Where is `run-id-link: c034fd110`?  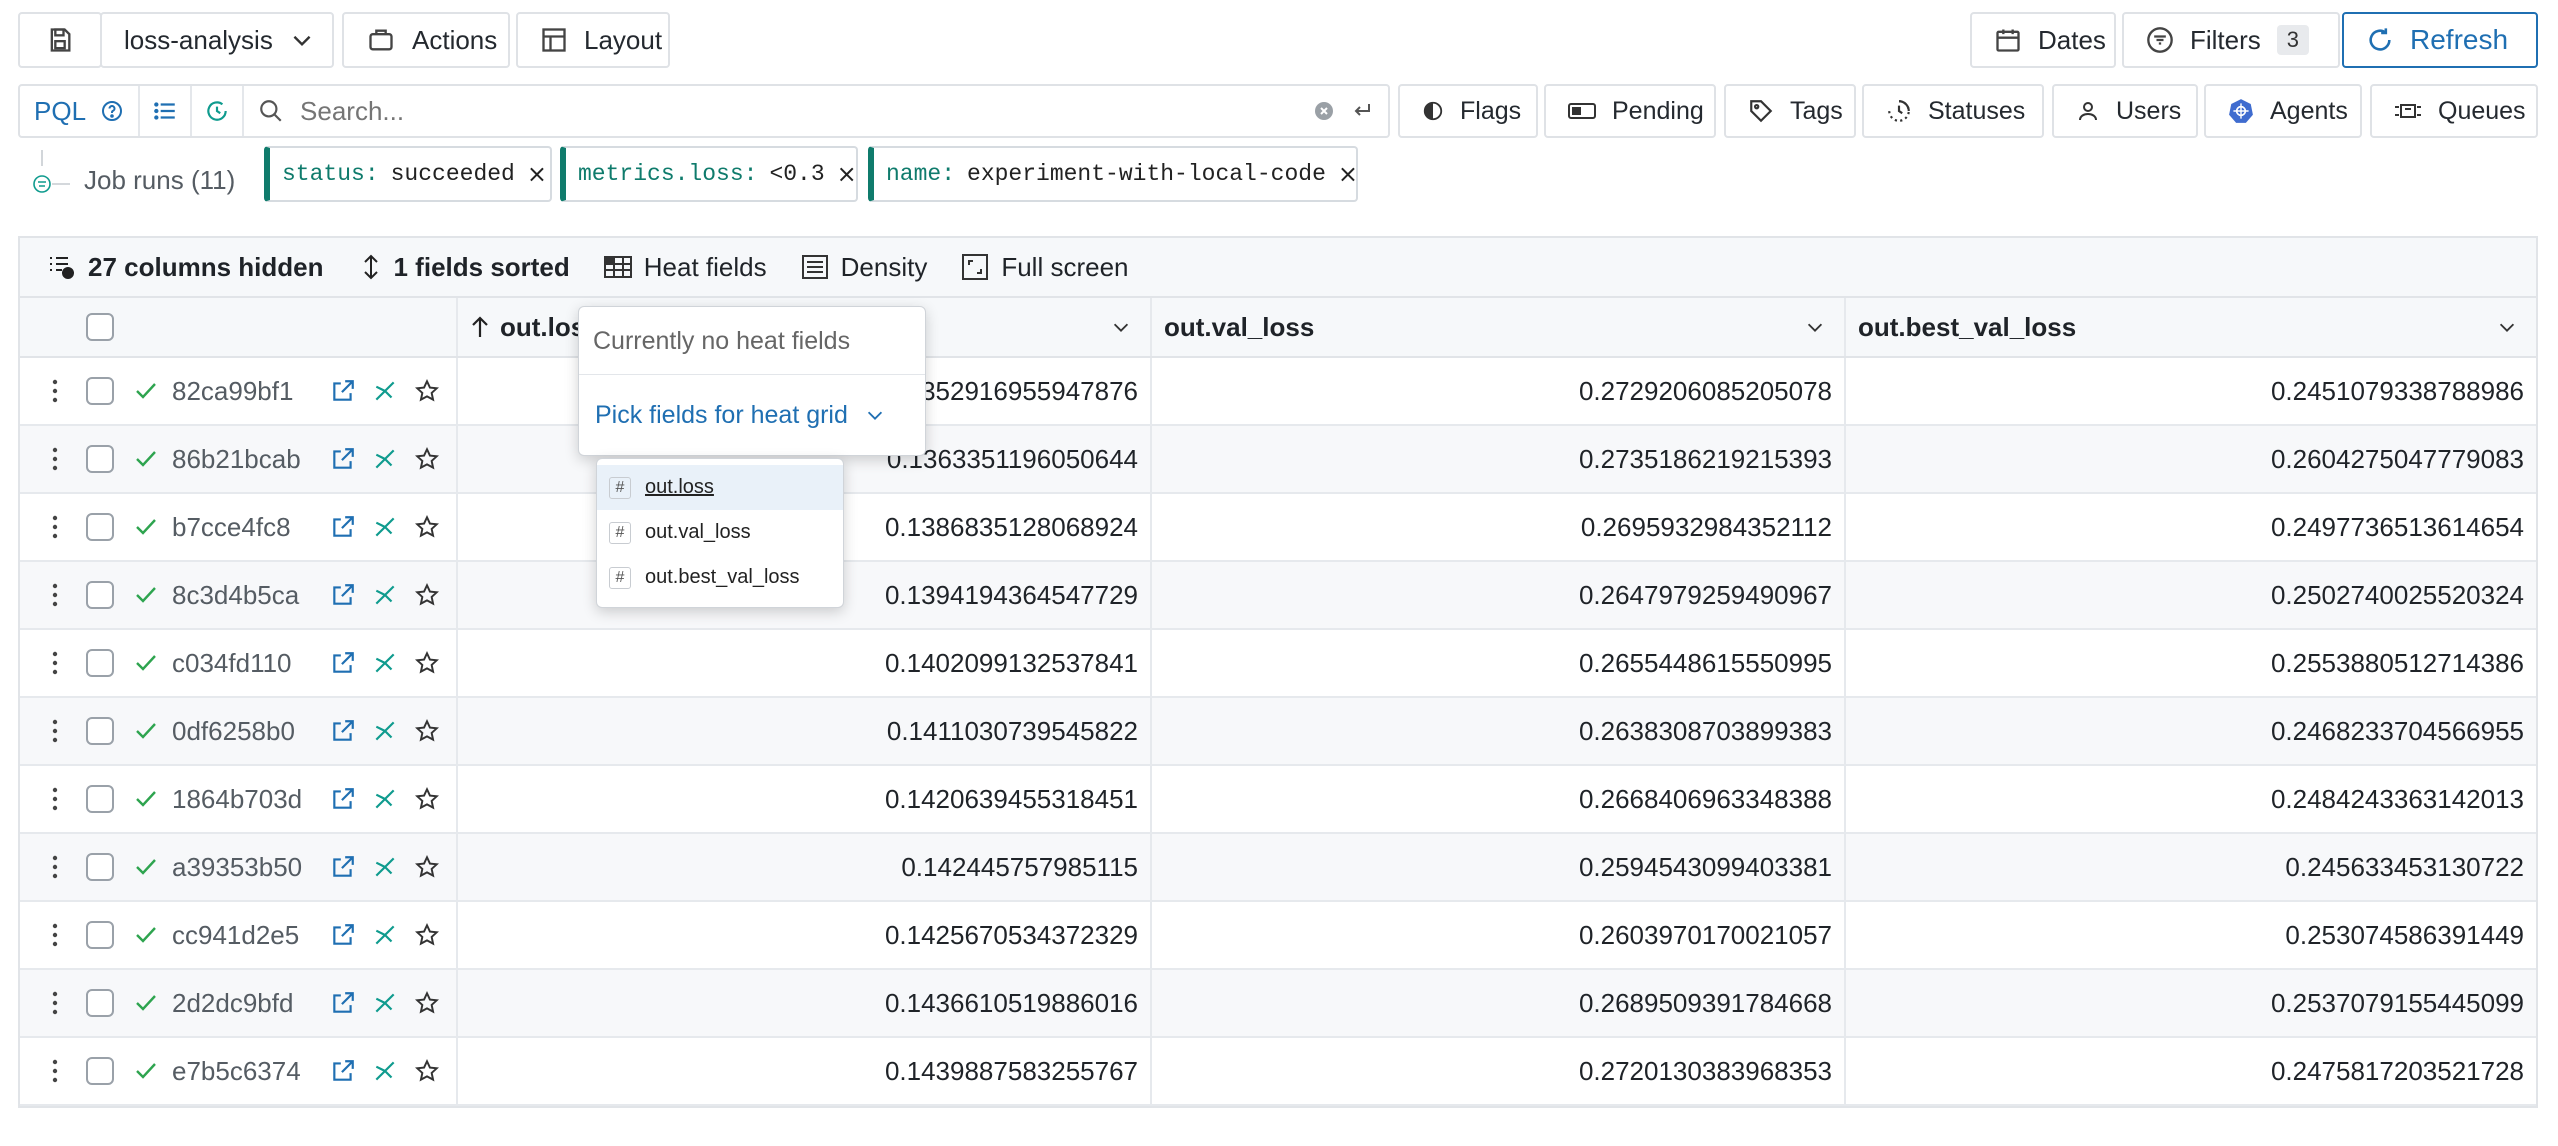 run-id-link: c034fd110 is located at coordinates (247, 663).